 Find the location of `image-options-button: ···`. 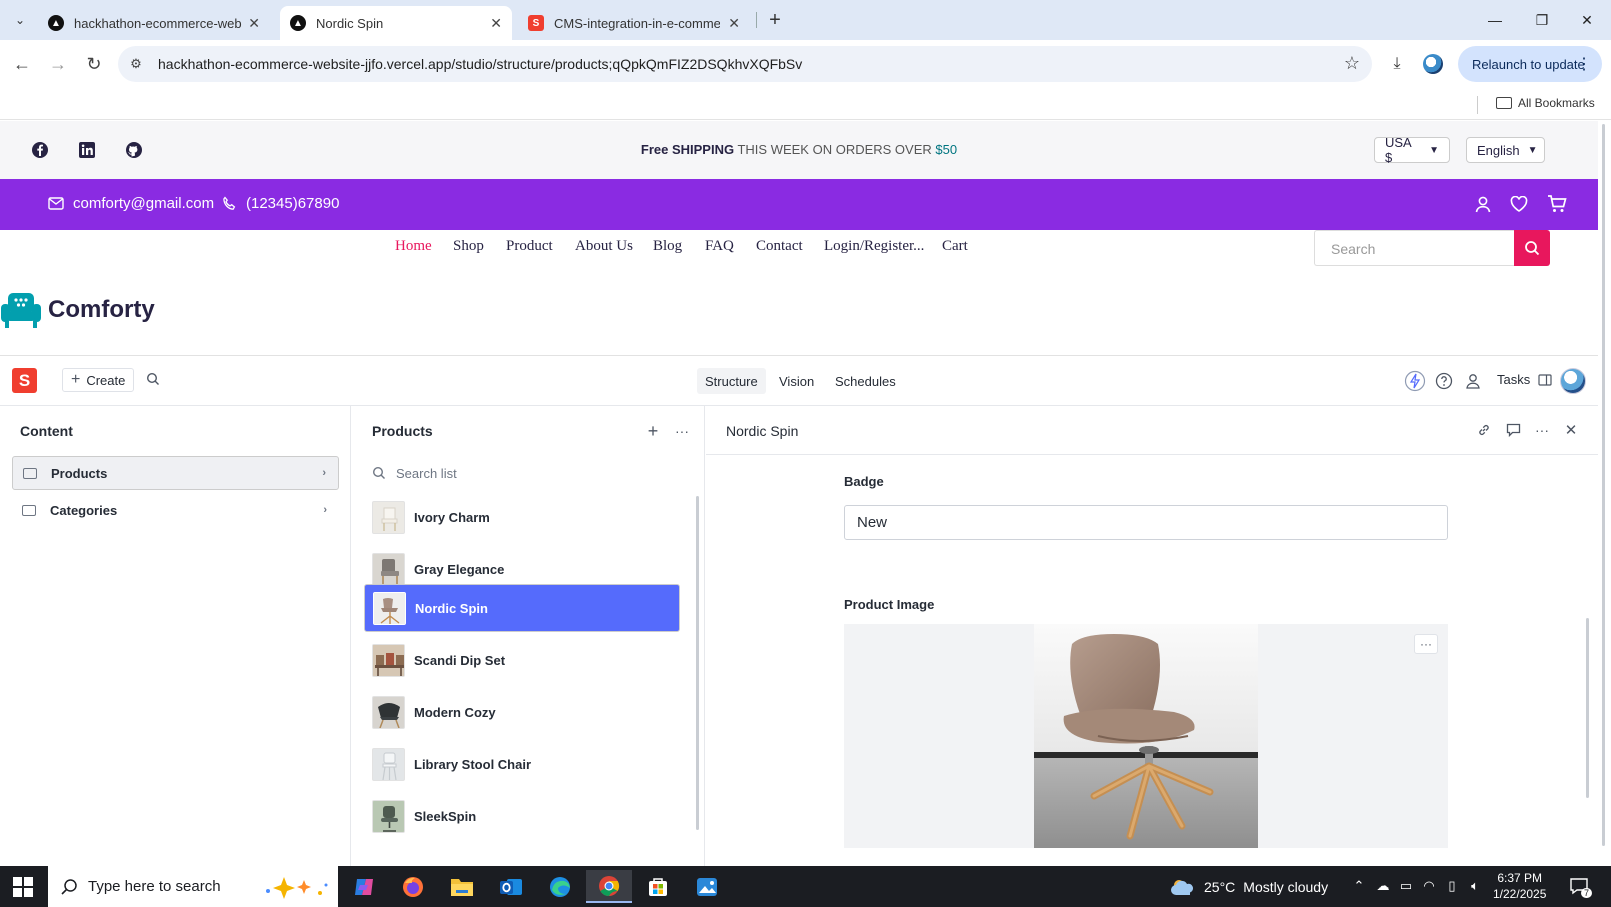

image-options-button: ··· is located at coordinates (1426, 644).